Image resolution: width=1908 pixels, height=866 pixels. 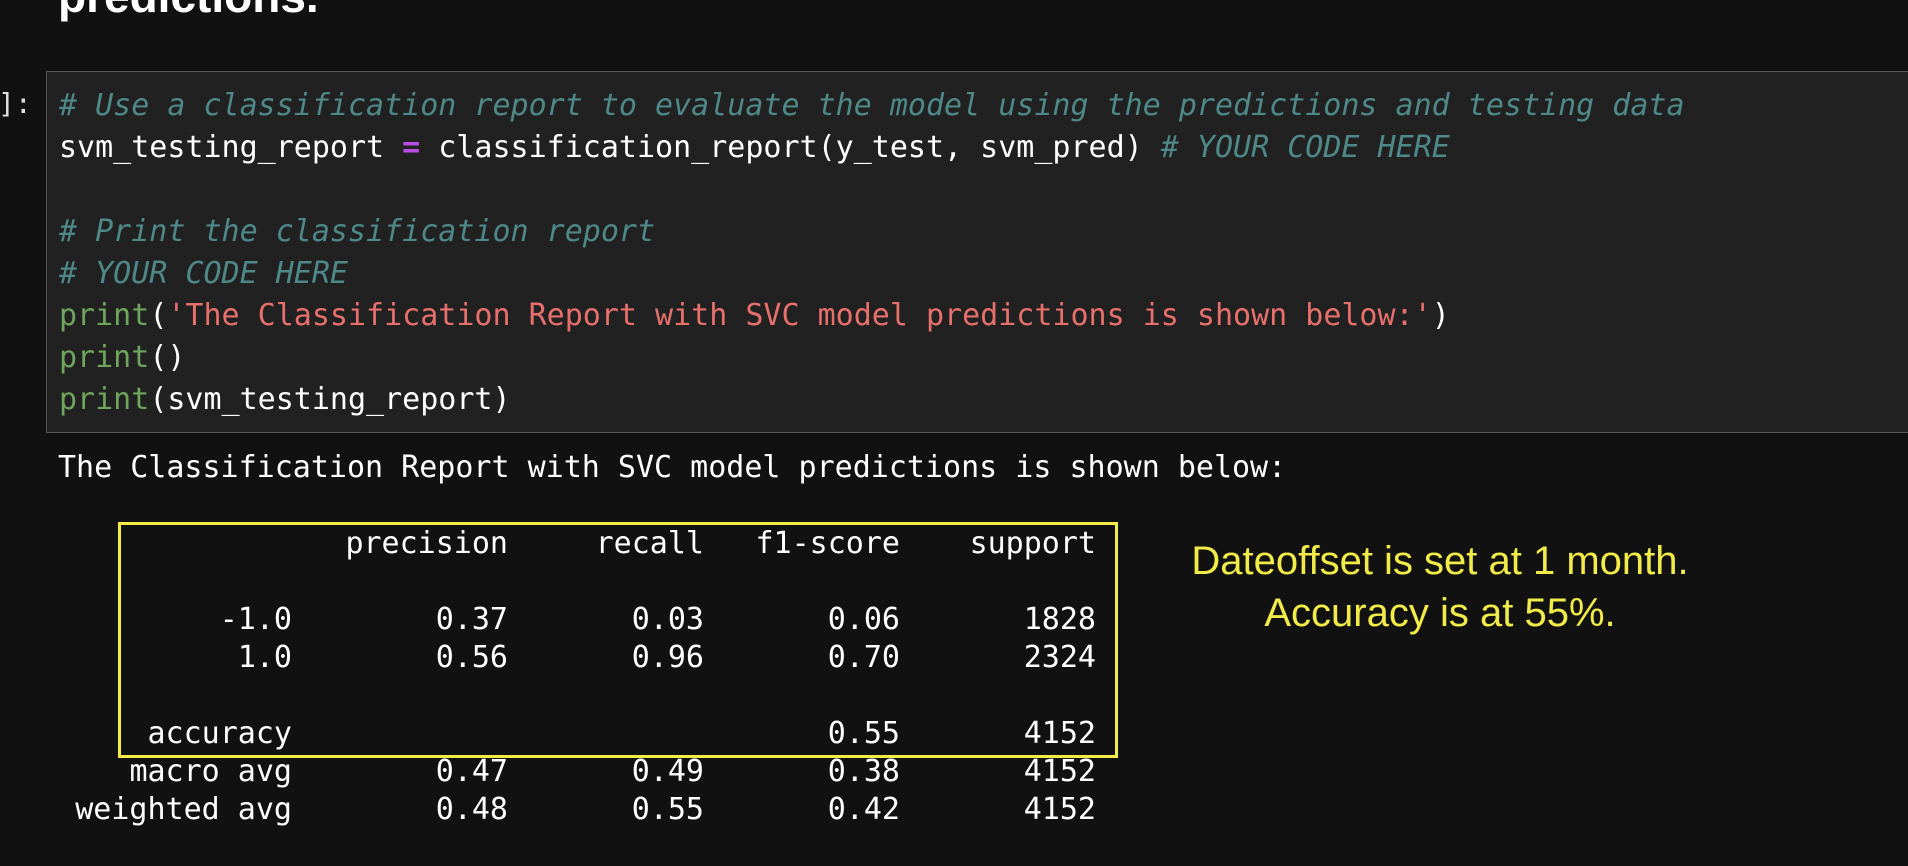 I want to click on highlight-box, so click(x=618, y=640).